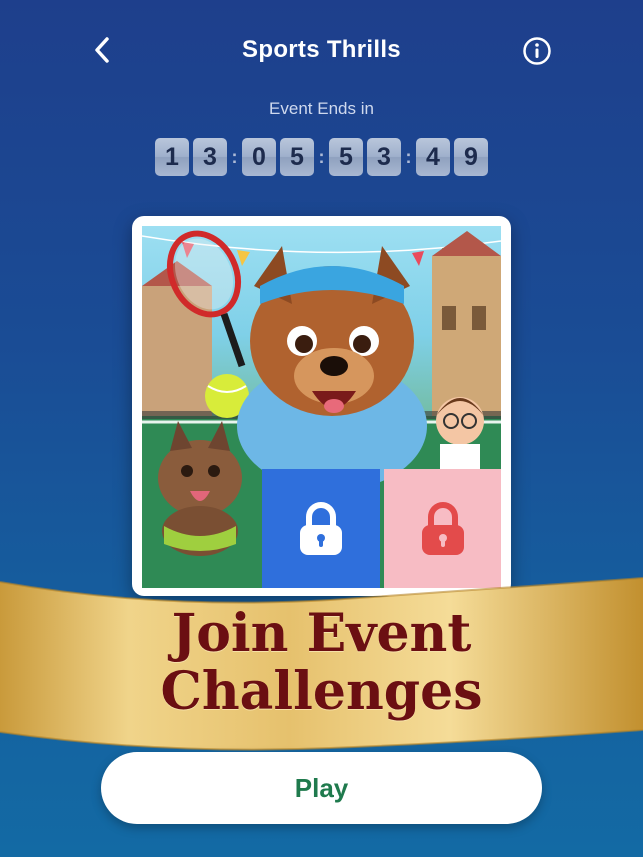 The height and width of the screenshot is (857, 643). Describe the element at coordinates (471, 157) in the screenshot. I see `countdown-digit: 9` at that location.